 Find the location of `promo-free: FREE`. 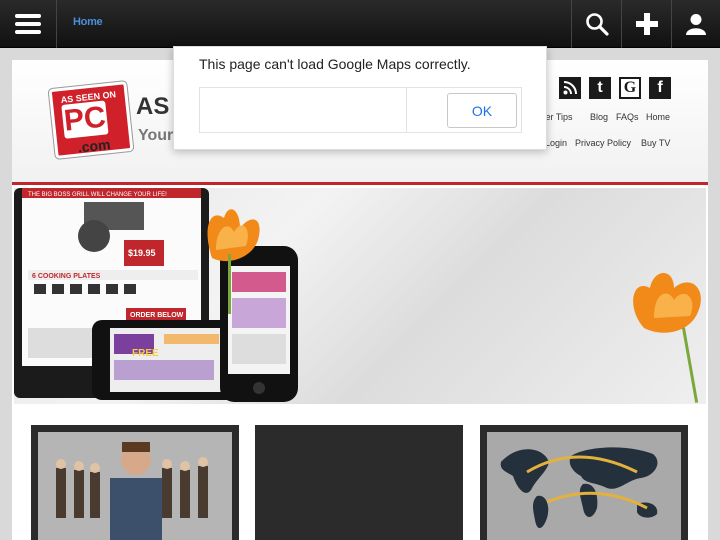

promo-free: FREE is located at coordinates (145, 353).